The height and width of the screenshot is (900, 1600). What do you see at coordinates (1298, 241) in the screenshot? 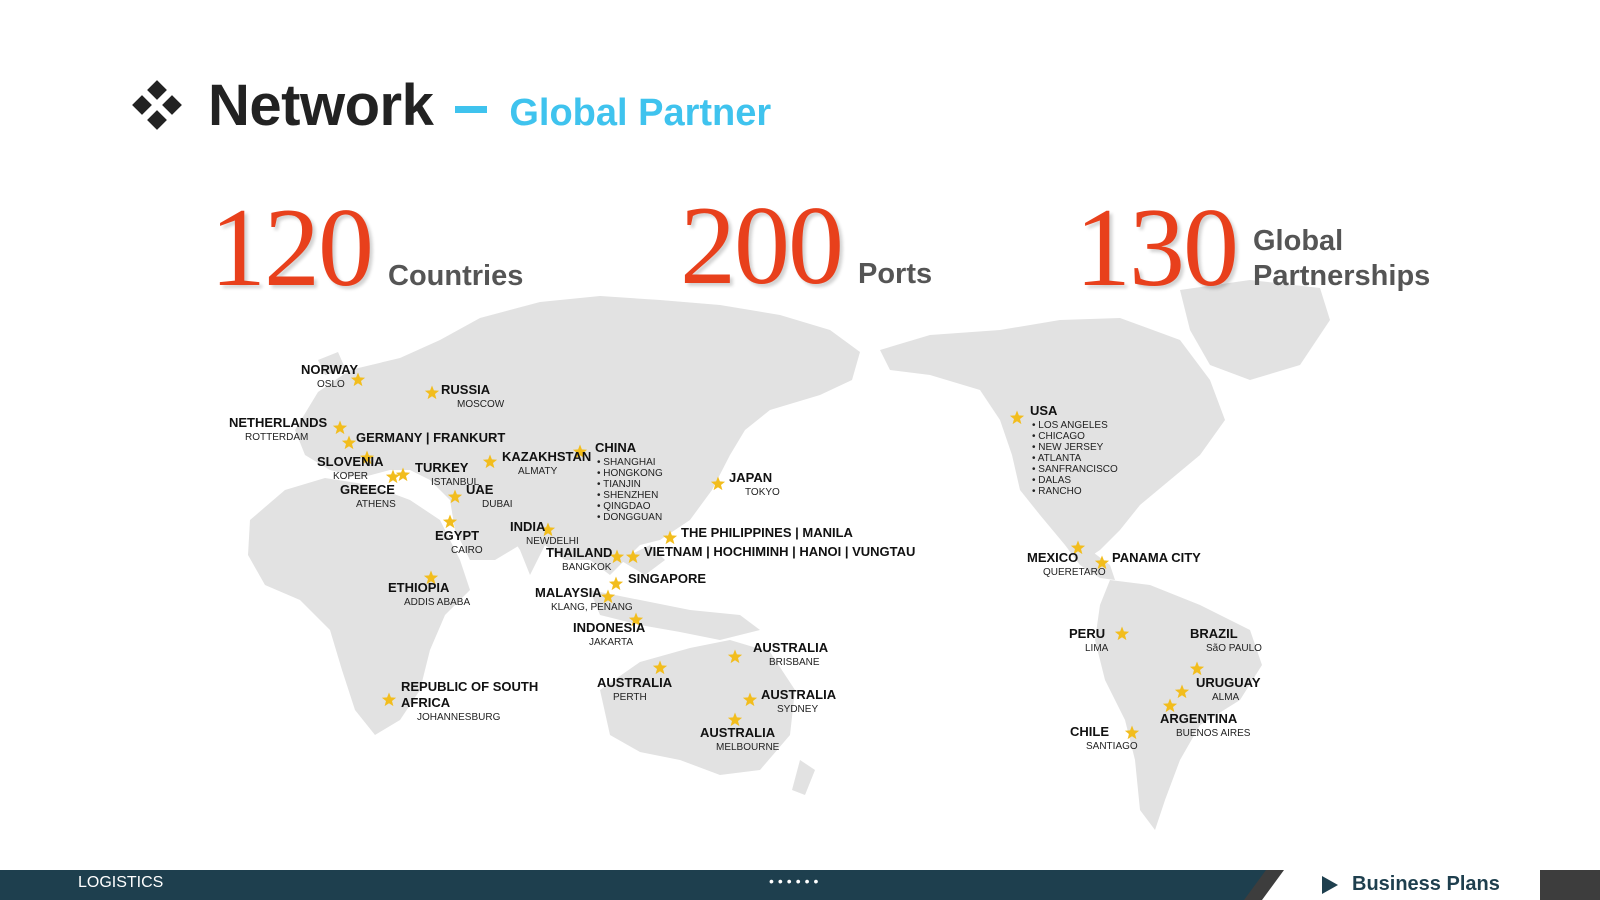
I see `stat-label-line: Global` at bounding box center [1298, 241].